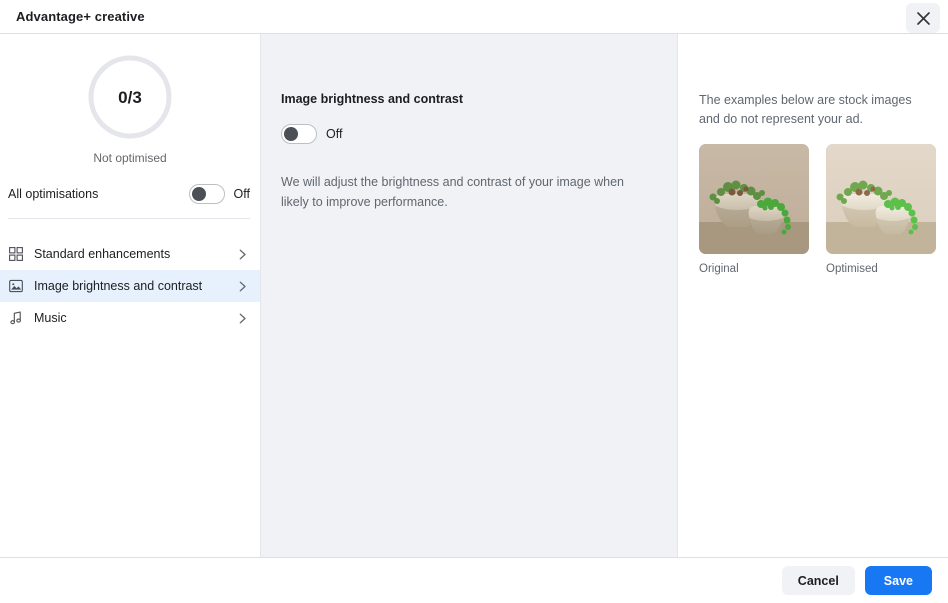 The width and height of the screenshot is (948, 603). What do you see at coordinates (852, 268) in the screenshot?
I see `example-caption: Optimised` at bounding box center [852, 268].